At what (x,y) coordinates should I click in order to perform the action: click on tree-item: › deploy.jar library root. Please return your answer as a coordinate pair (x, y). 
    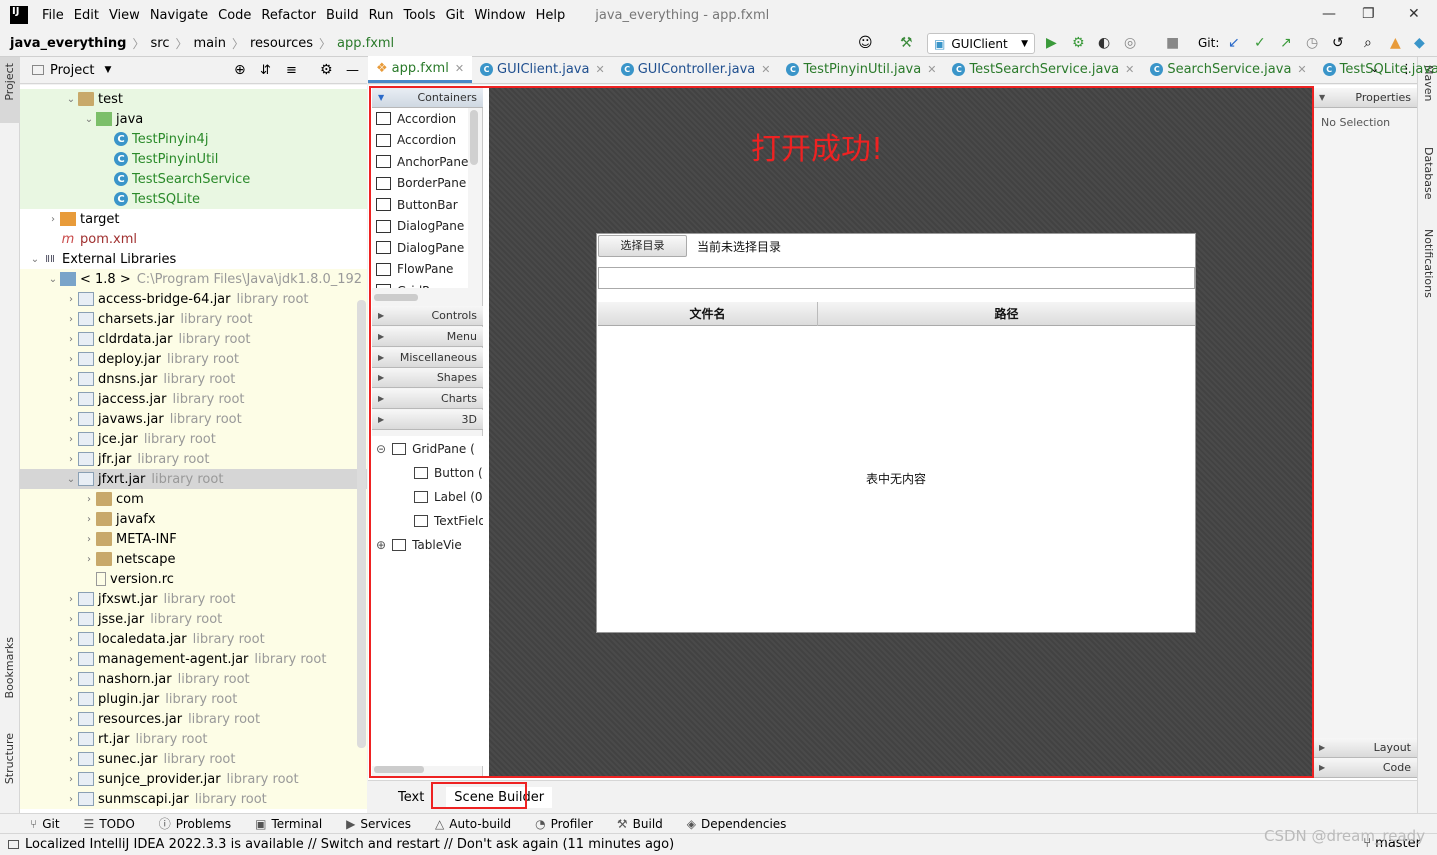
    Looking at the image, I should click on (193, 359).